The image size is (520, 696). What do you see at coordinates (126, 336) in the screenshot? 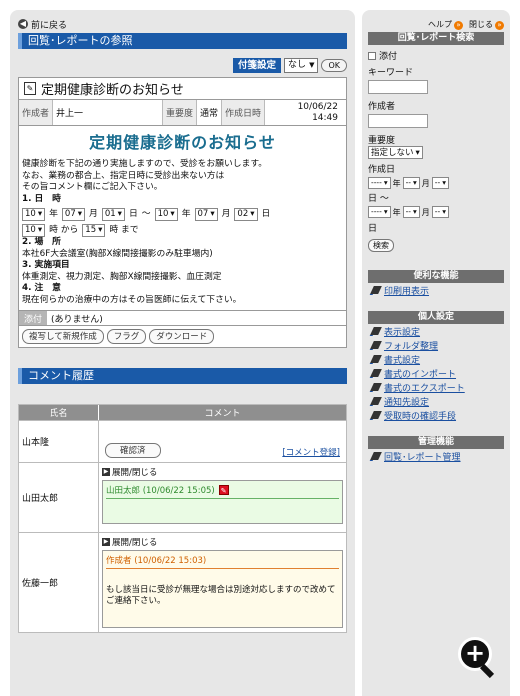
I see `flag-button: フラグ` at bounding box center [126, 336].